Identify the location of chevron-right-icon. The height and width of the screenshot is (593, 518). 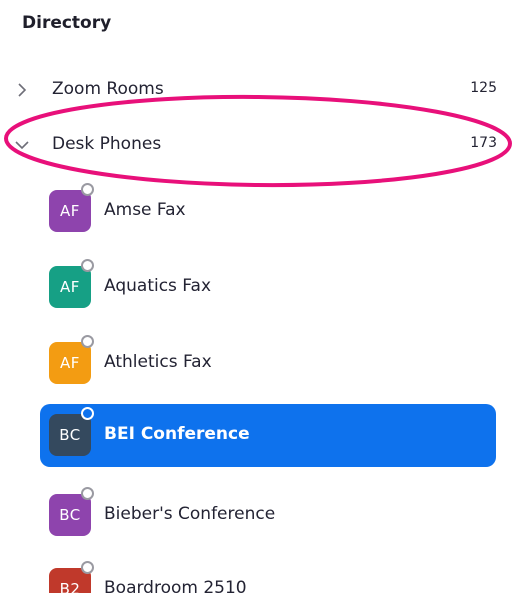
(22, 90).